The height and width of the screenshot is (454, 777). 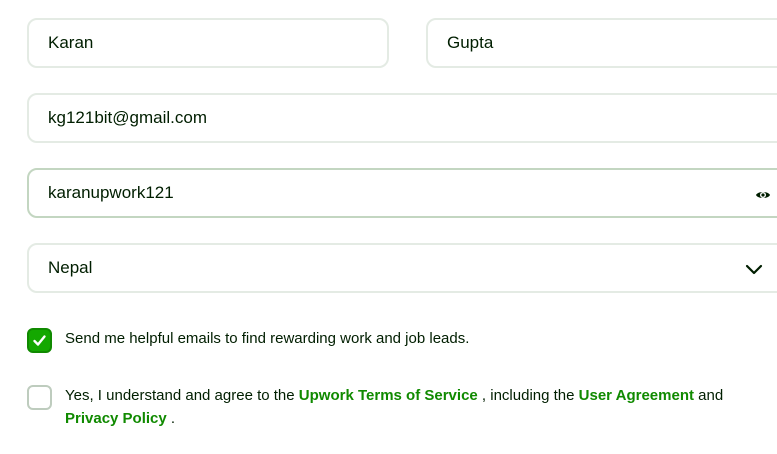 What do you see at coordinates (171, 418) in the screenshot?
I see `terms-text-4: .` at bounding box center [171, 418].